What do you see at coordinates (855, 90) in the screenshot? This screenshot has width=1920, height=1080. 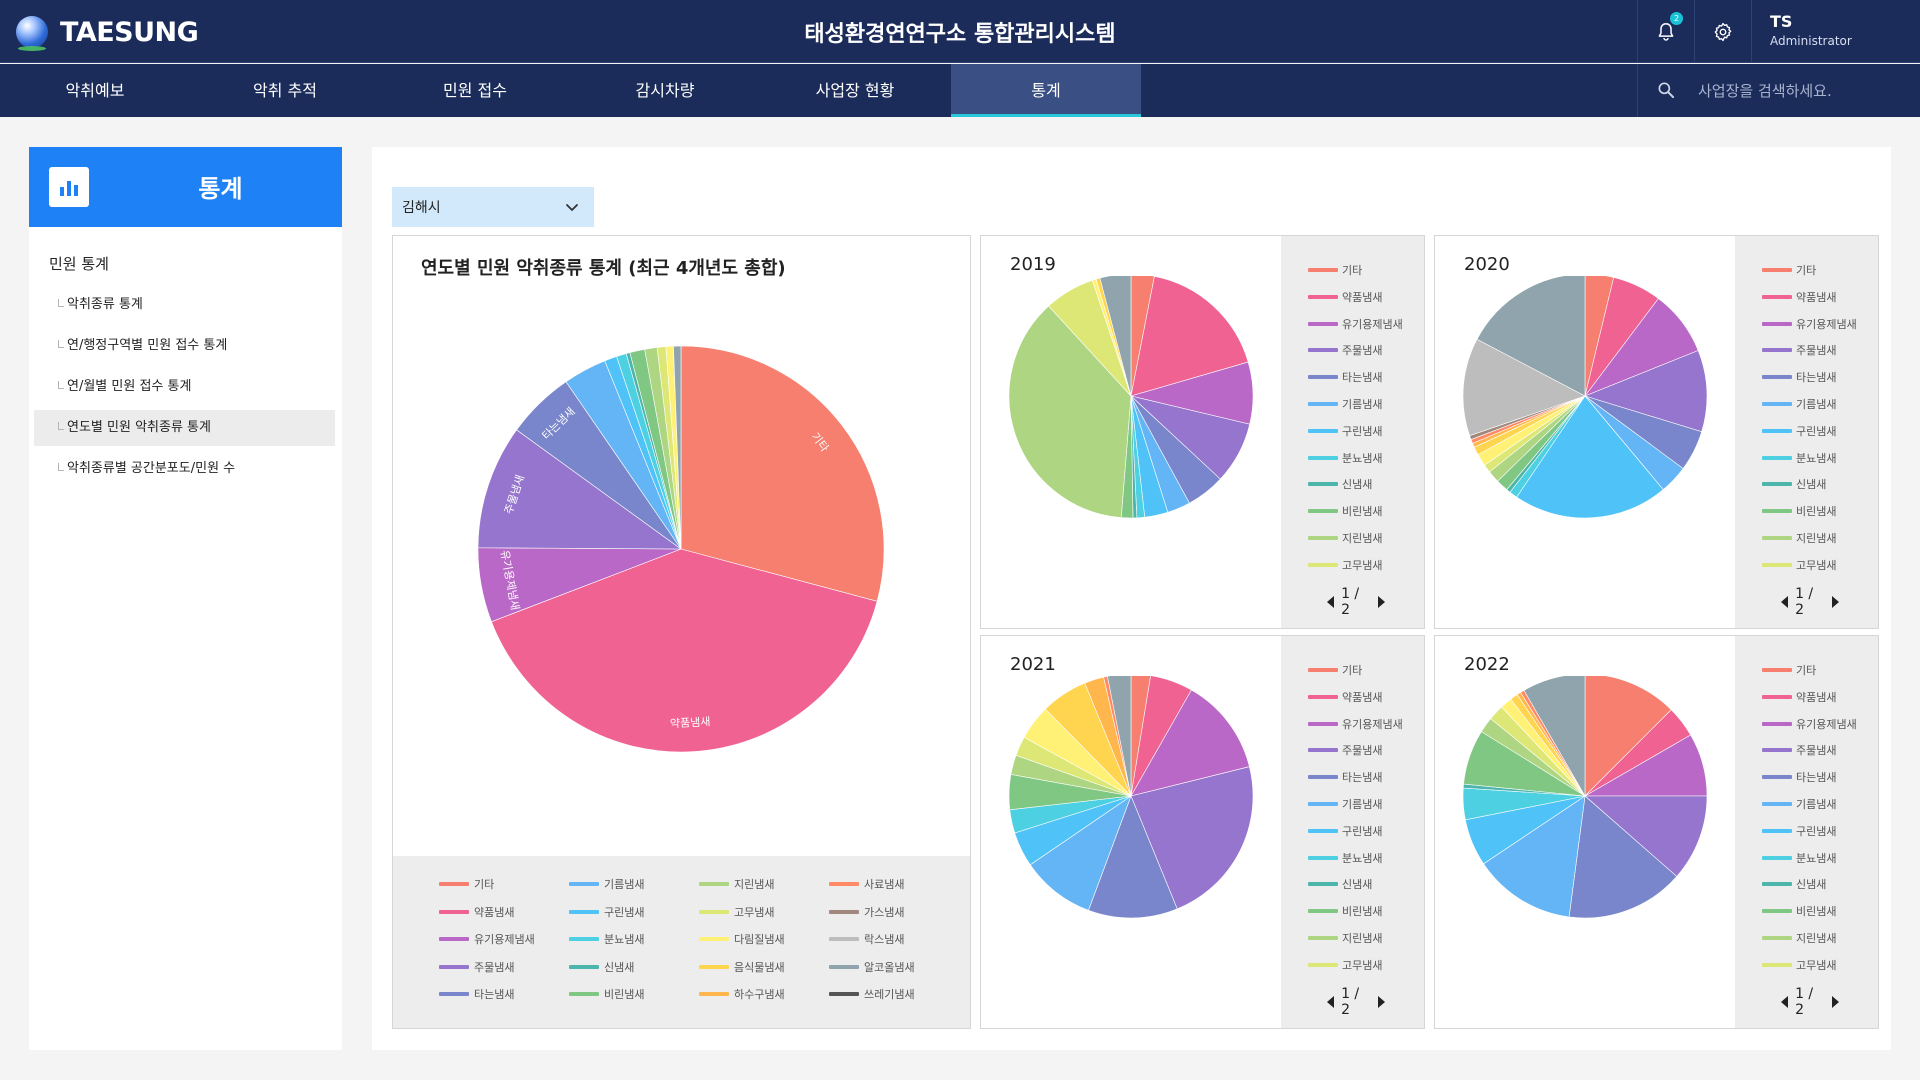 I see `nav-tab-business-status: 사업장 현황` at bounding box center [855, 90].